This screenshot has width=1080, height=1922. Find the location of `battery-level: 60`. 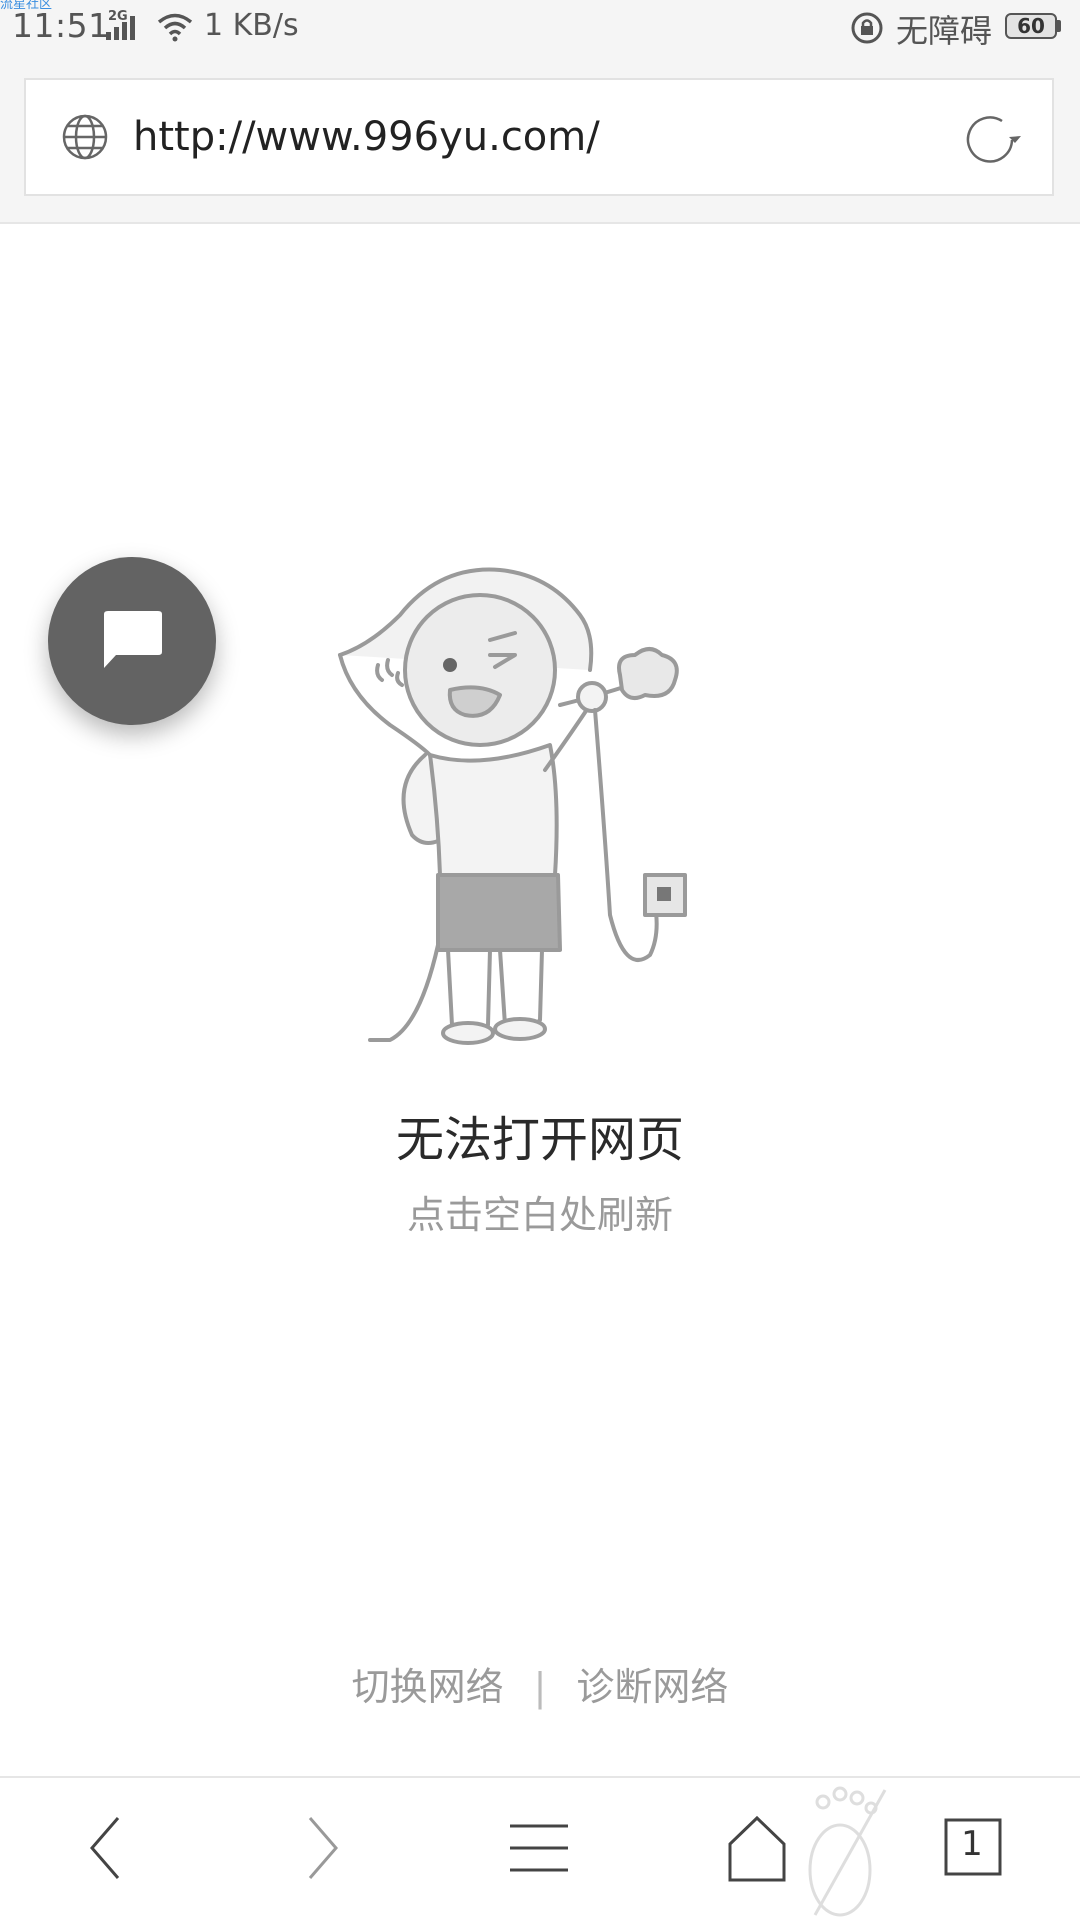

battery-level: 60 is located at coordinates (1031, 26).